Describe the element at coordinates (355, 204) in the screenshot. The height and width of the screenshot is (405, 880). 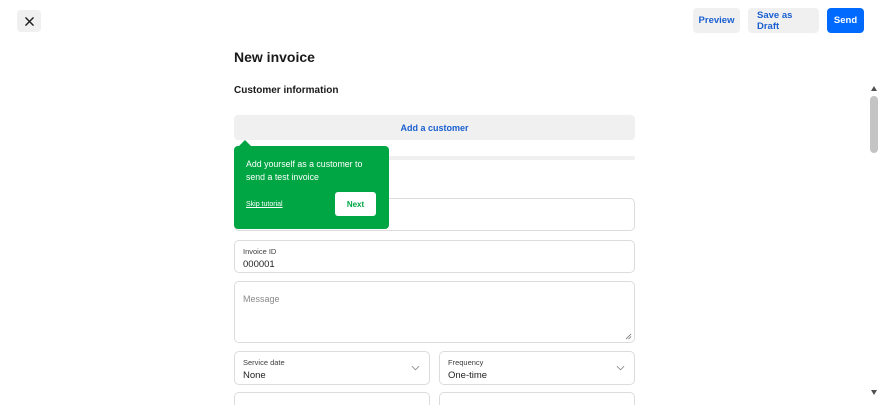
I see `next-button: Next` at that location.